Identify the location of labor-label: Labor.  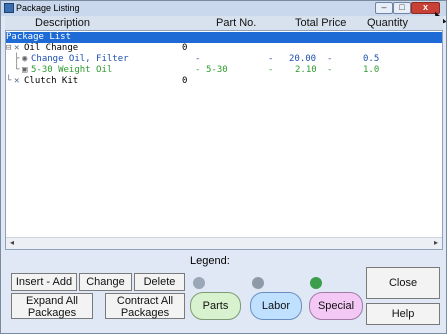
(276, 306).